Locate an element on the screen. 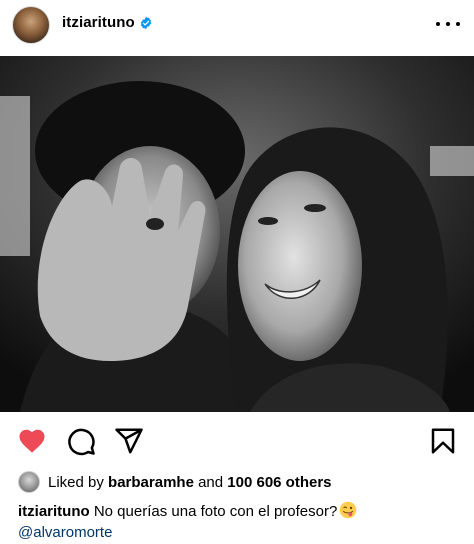 The height and width of the screenshot is (544, 474). verified-badge-icon is located at coordinates (145, 22).